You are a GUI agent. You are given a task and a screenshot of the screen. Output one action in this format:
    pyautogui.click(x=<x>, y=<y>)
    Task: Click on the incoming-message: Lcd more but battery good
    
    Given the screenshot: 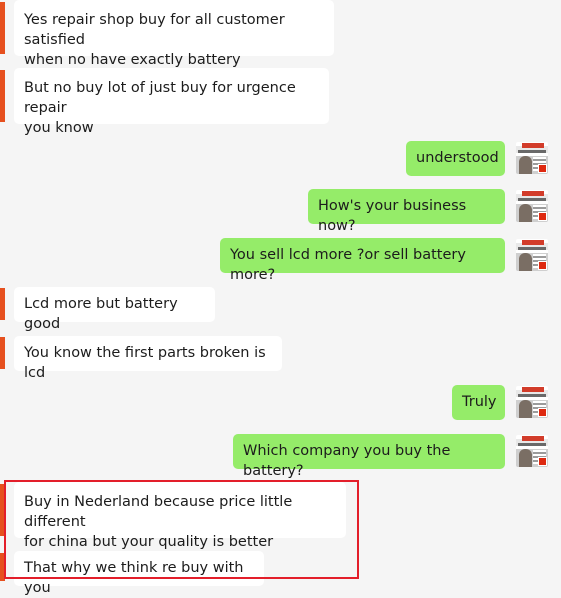 What is the action you would take?
    pyautogui.click(x=114, y=309)
    